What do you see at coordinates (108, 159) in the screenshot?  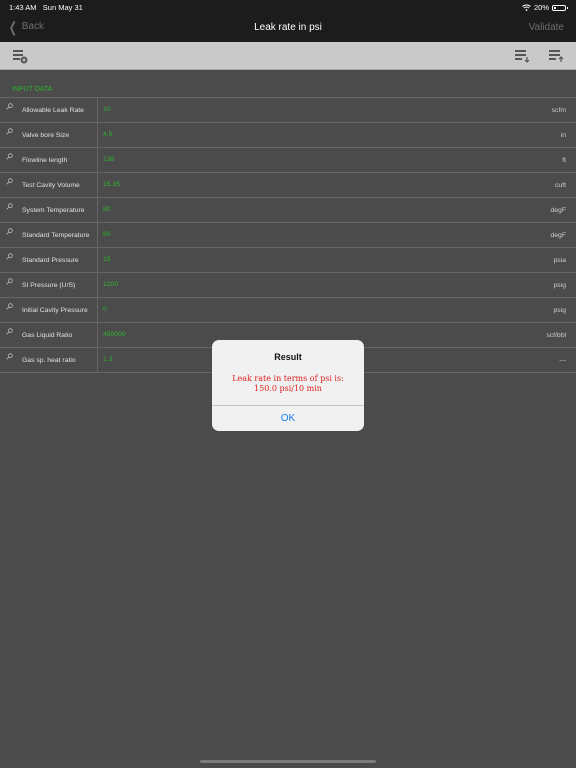 I see `row-value-field: 138` at bounding box center [108, 159].